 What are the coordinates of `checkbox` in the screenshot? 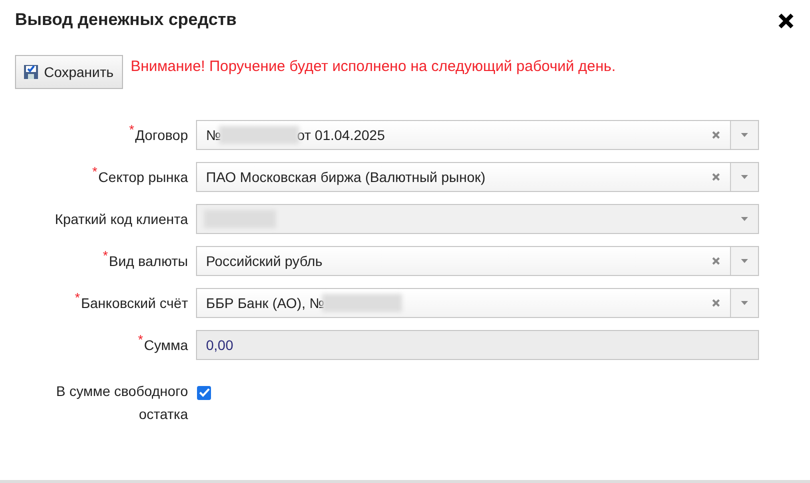 It's located at (204, 393).